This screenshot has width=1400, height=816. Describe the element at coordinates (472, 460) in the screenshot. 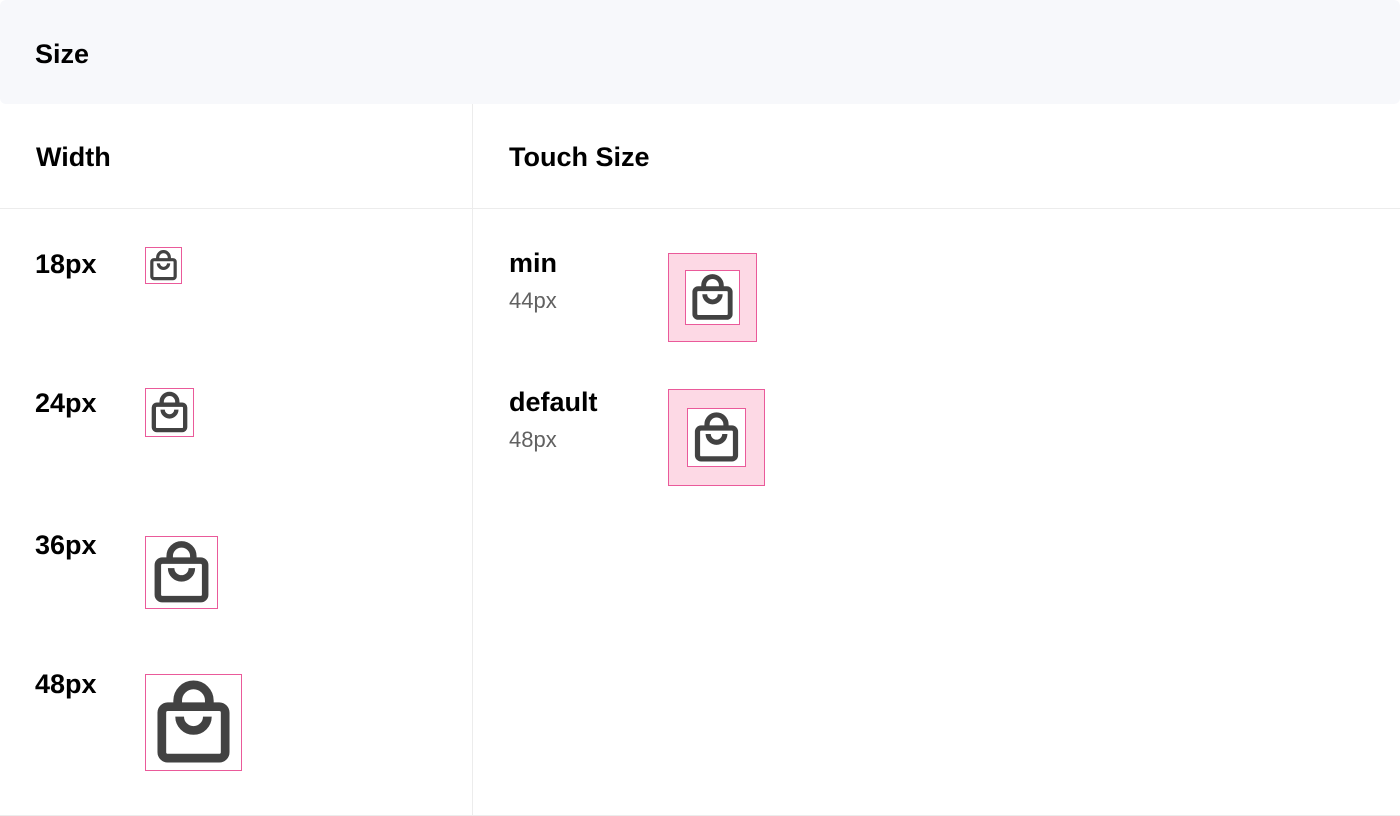

I see `column-divider` at that location.